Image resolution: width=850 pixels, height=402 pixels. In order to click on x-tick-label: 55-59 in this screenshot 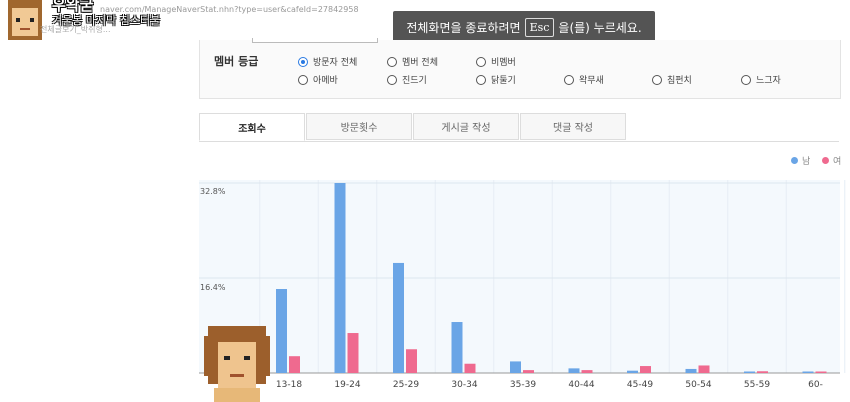, I will do `click(757, 385)`.